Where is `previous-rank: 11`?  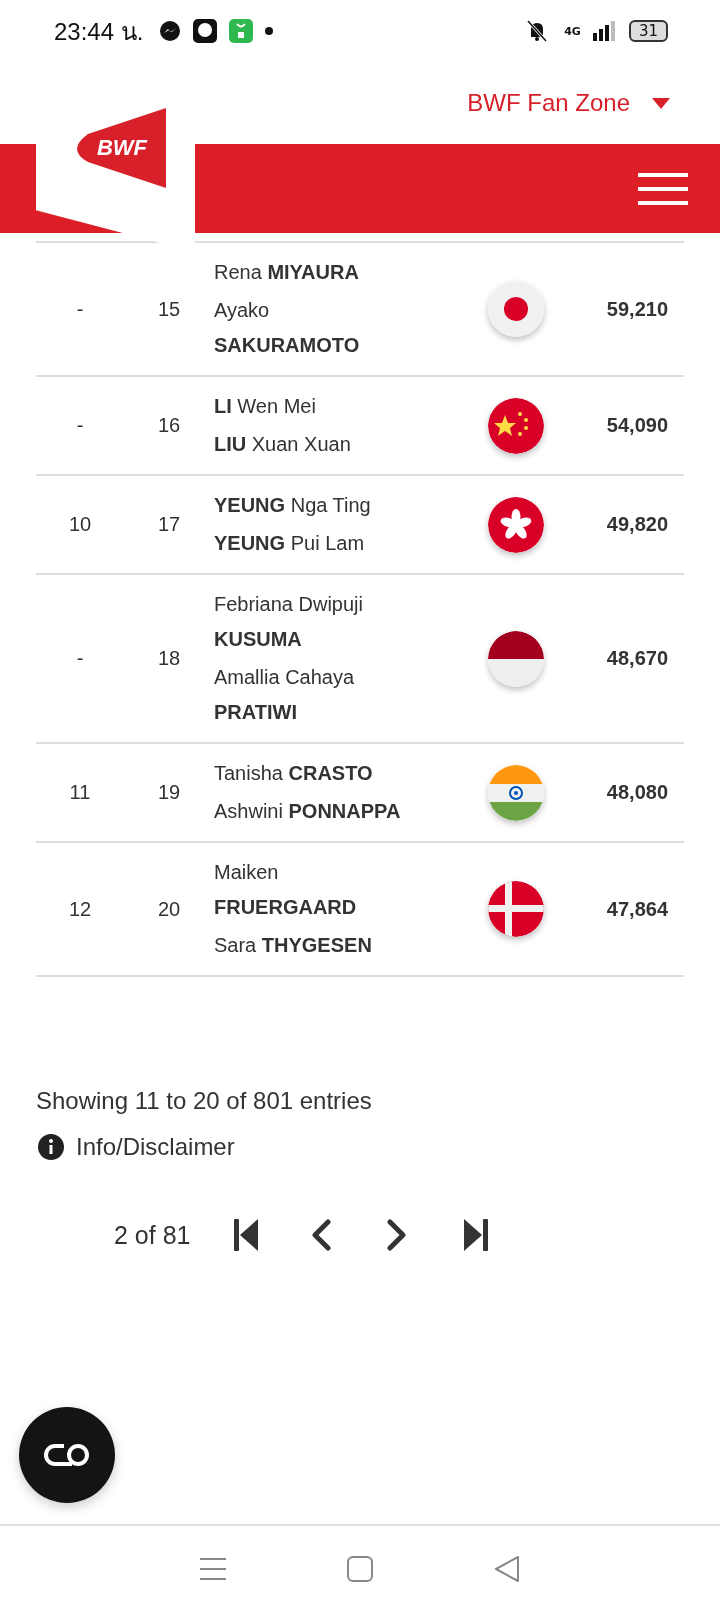 previous-rank: 11 is located at coordinates (80, 792).